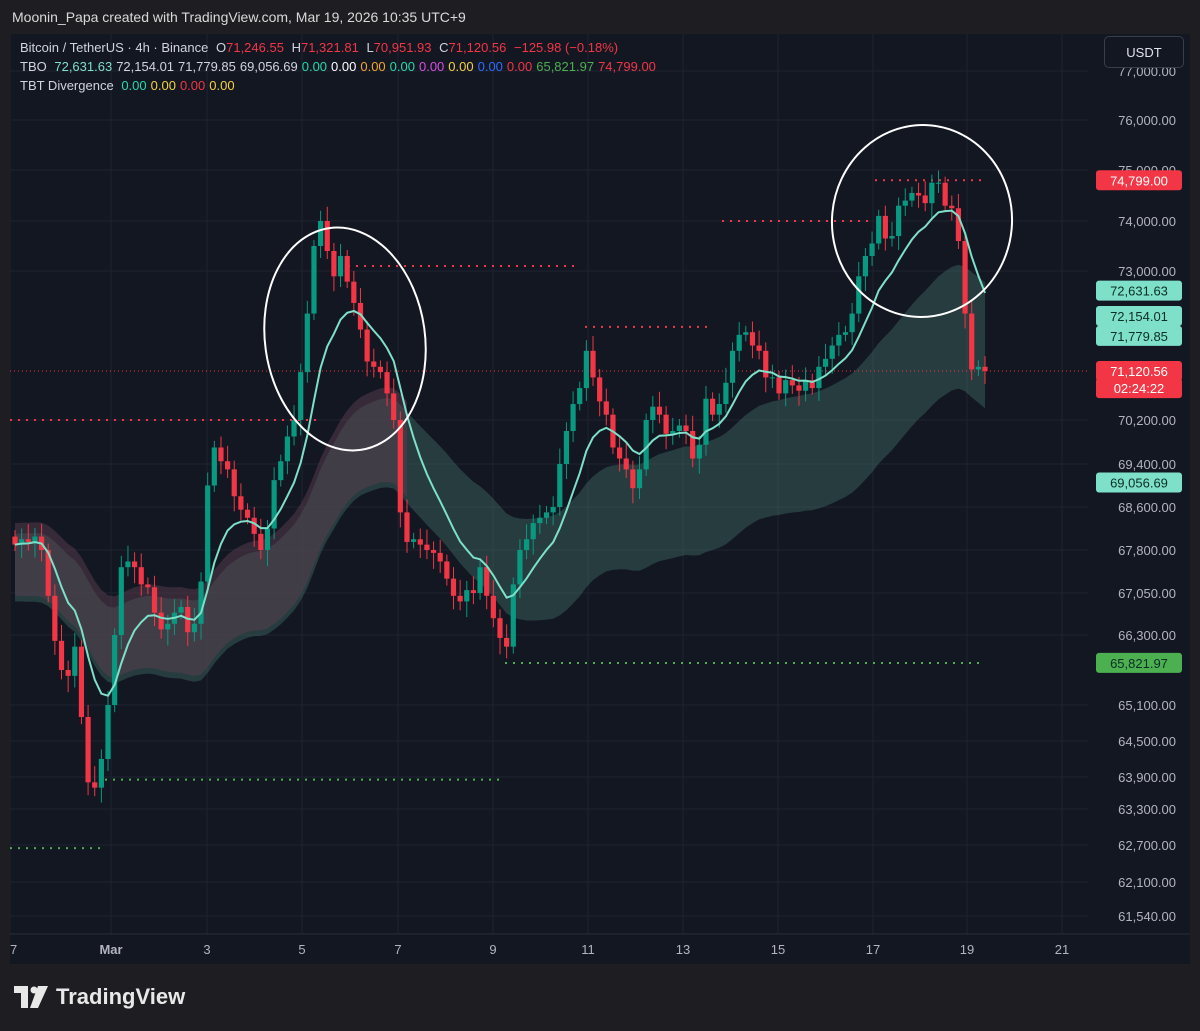 This screenshot has height=1031, width=1200. Describe the element at coordinates (33, 66) in the screenshot. I see `tbo-indicator-name: TBO` at that location.